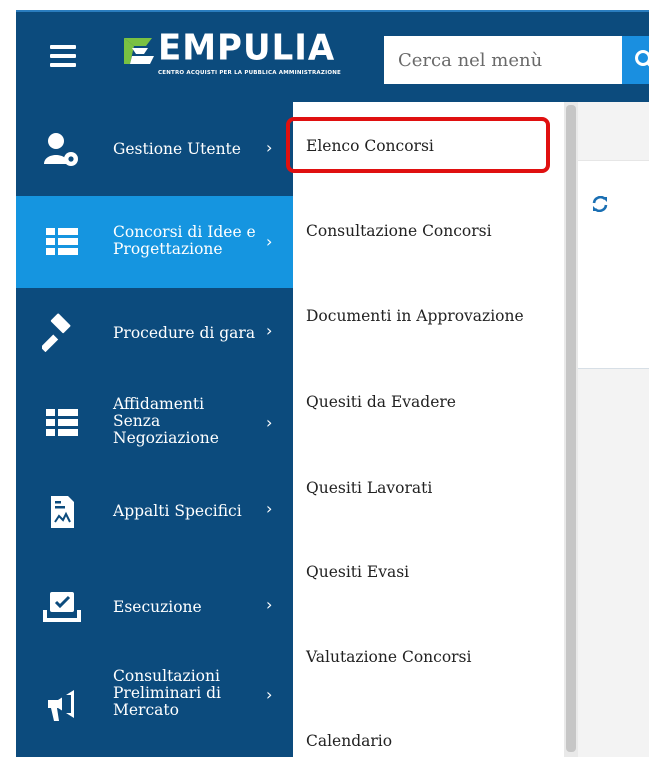 Image resolution: width=649 pixels, height=757 pixels. Describe the element at coordinates (56, 332) in the screenshot. I see `gavel-icon` at that location.